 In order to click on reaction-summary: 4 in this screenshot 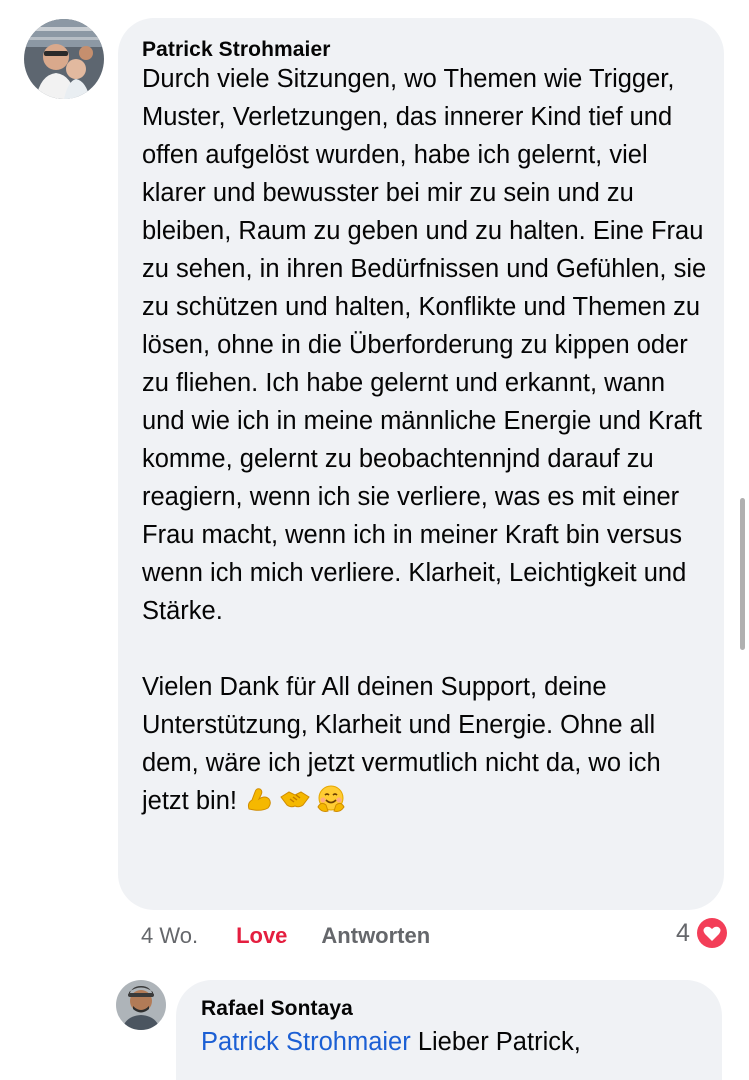, I will do `click(702, 933)`.